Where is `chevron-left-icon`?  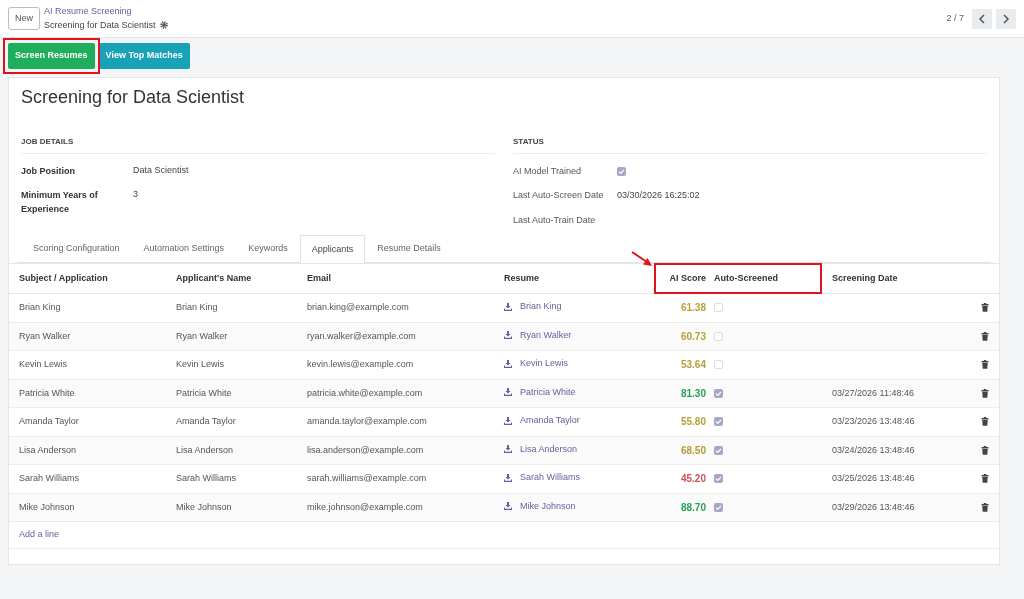 chevron-left-icon is located at coordinates (982, 18).